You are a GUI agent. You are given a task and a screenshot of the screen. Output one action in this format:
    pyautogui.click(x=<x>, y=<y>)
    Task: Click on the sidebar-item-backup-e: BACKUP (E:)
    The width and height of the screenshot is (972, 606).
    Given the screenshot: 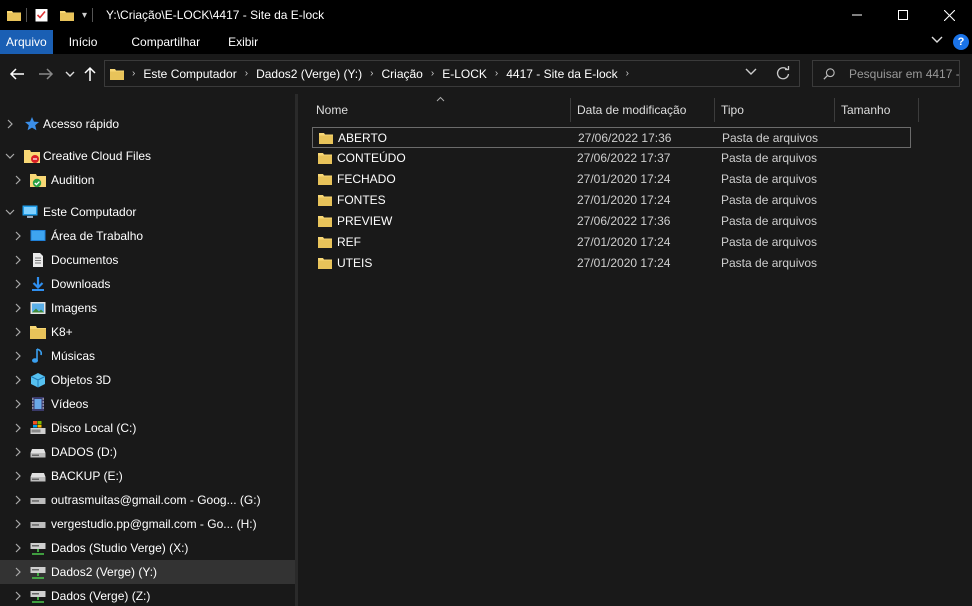 What is the action you would take?
    pyautogui.click(x=147, y=476)
    